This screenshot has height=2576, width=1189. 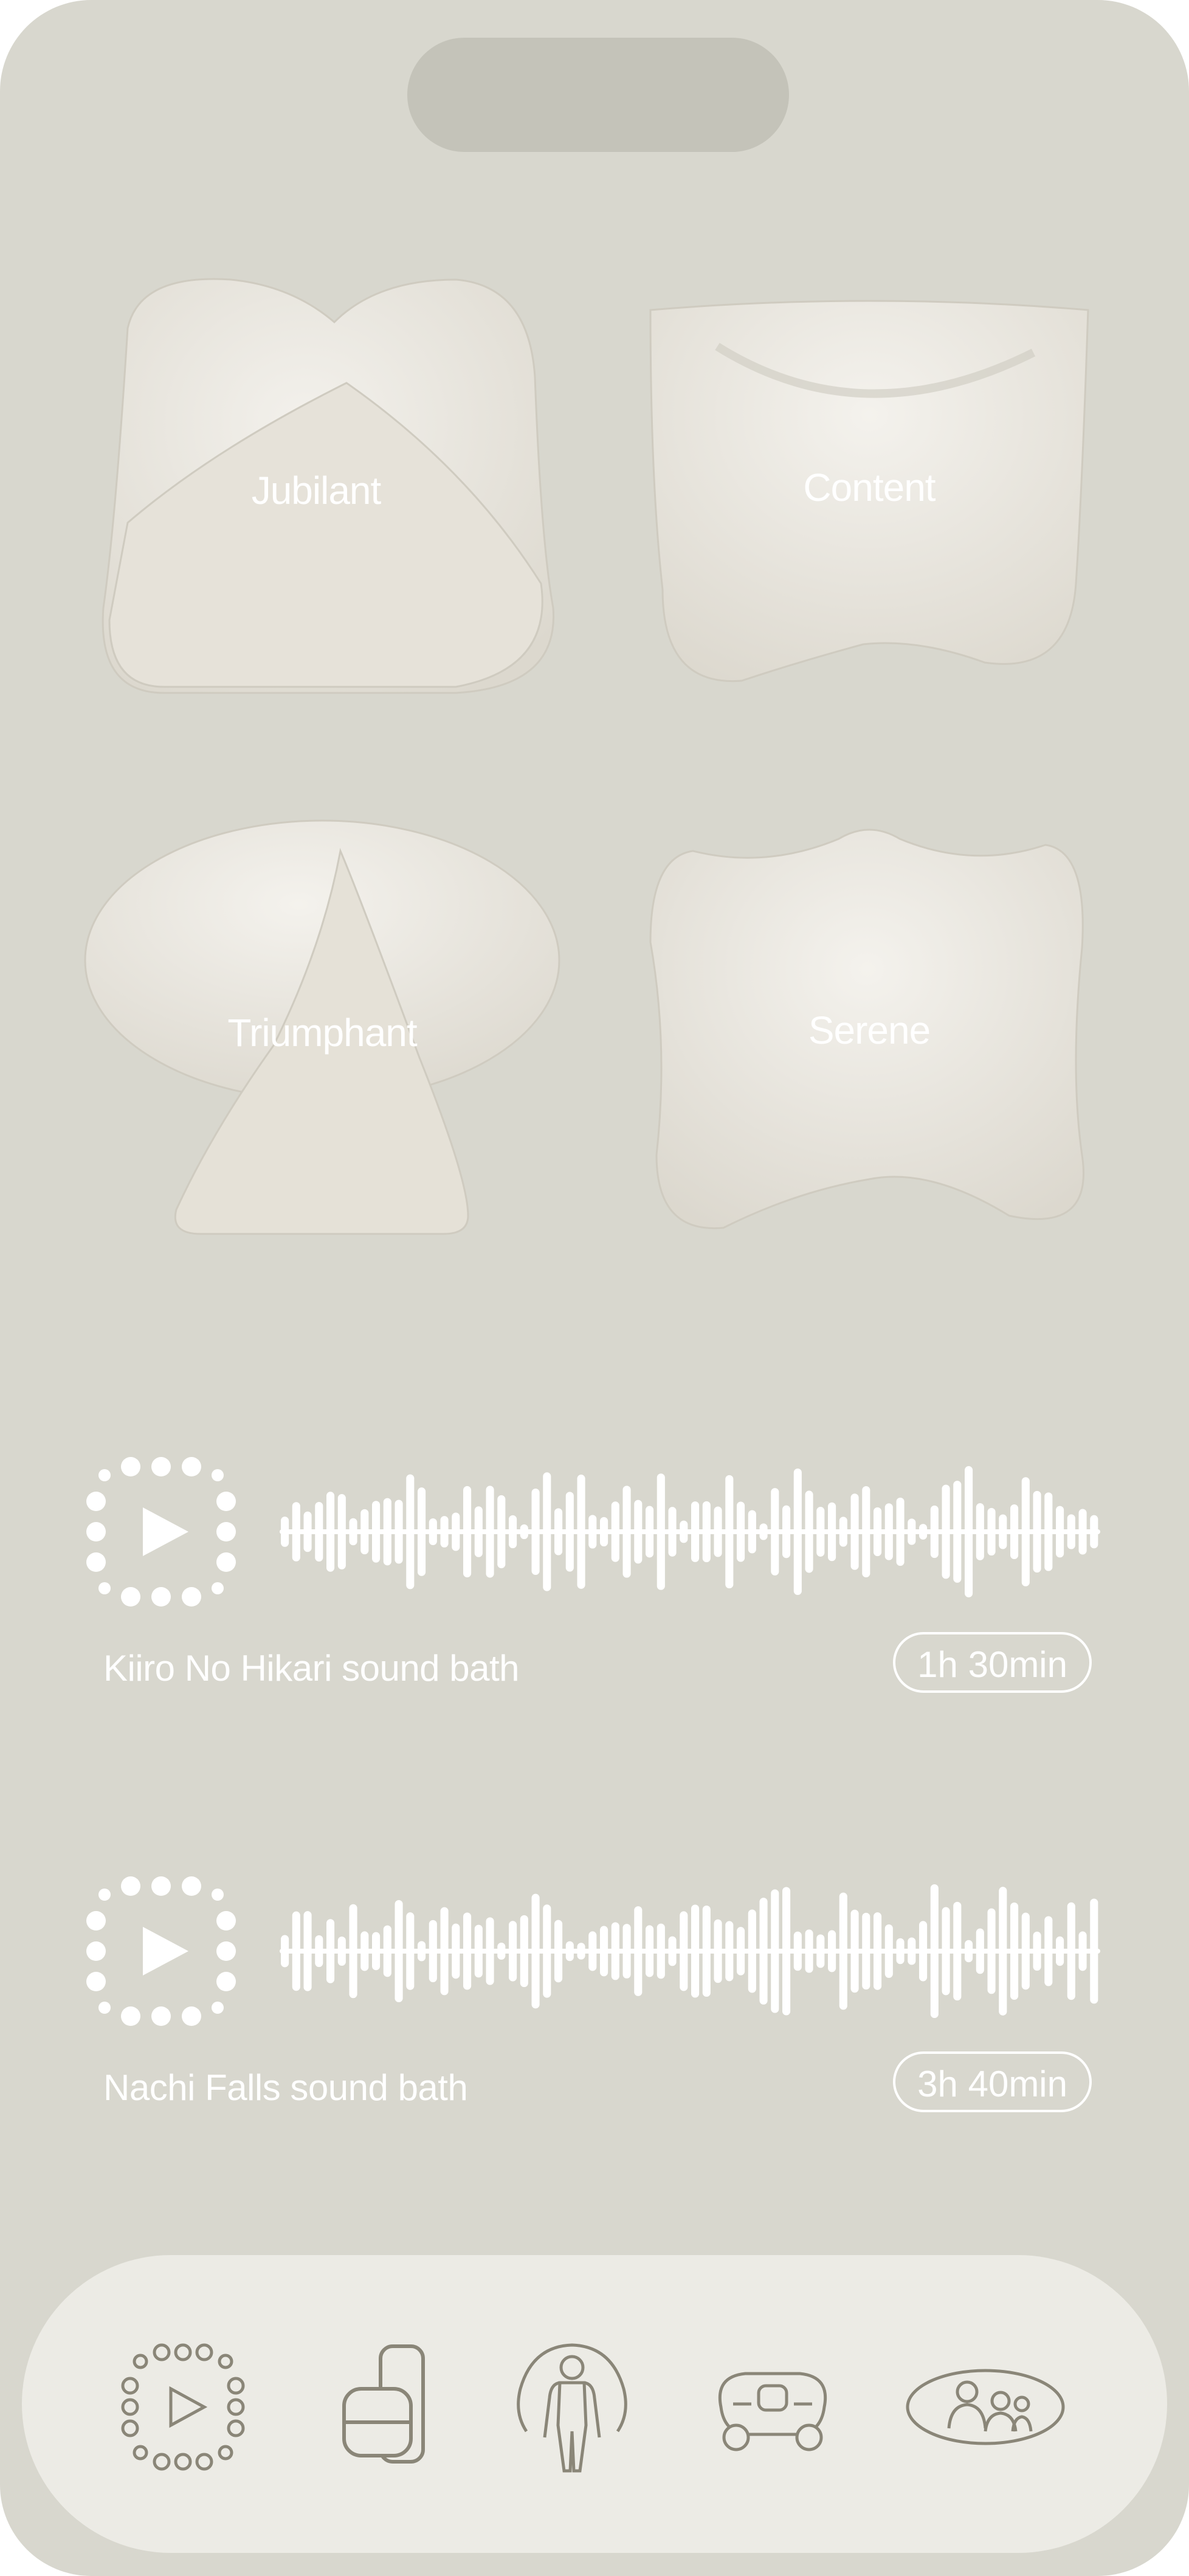 What do you see at coordinates (311, 1668) in the screenshot?
I see `track-title: Kiiro No Hikari sound bath` at bounding box center [311, 1668].